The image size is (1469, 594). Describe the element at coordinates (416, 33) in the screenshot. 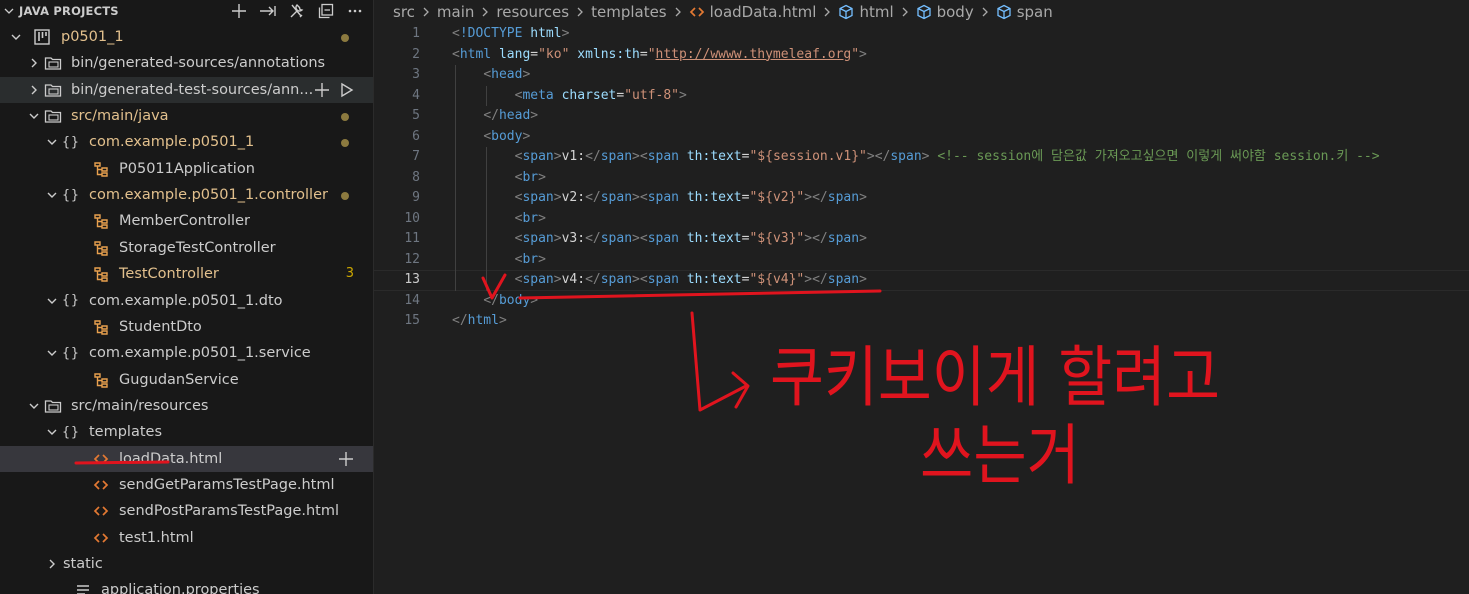

I see `line-number: 1` at that location.